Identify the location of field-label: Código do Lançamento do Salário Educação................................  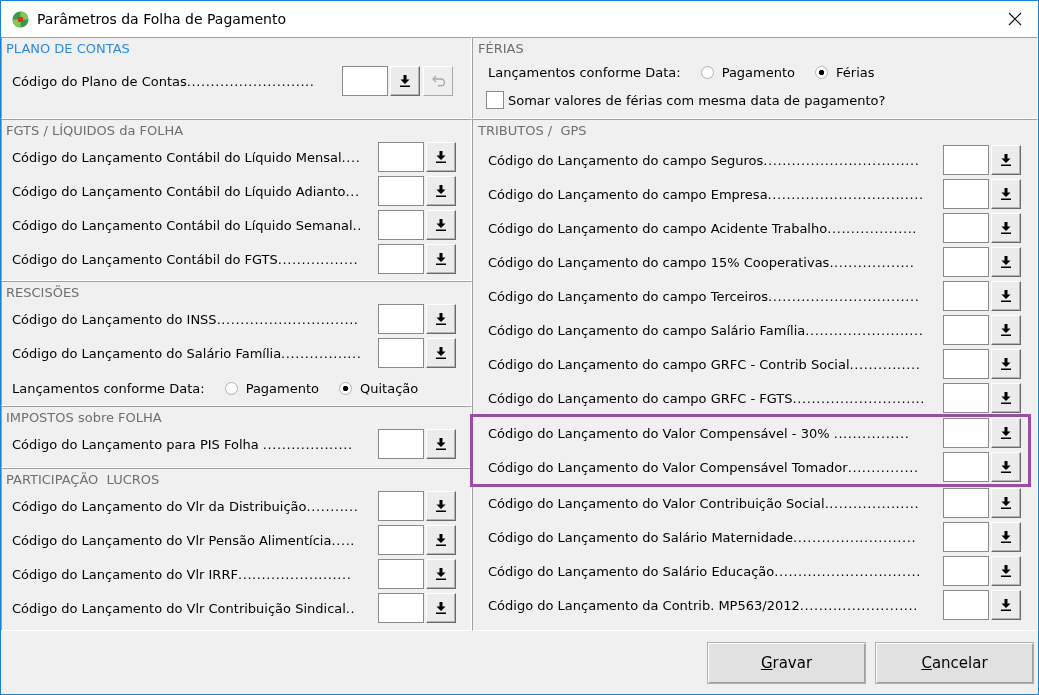
(704, 571).